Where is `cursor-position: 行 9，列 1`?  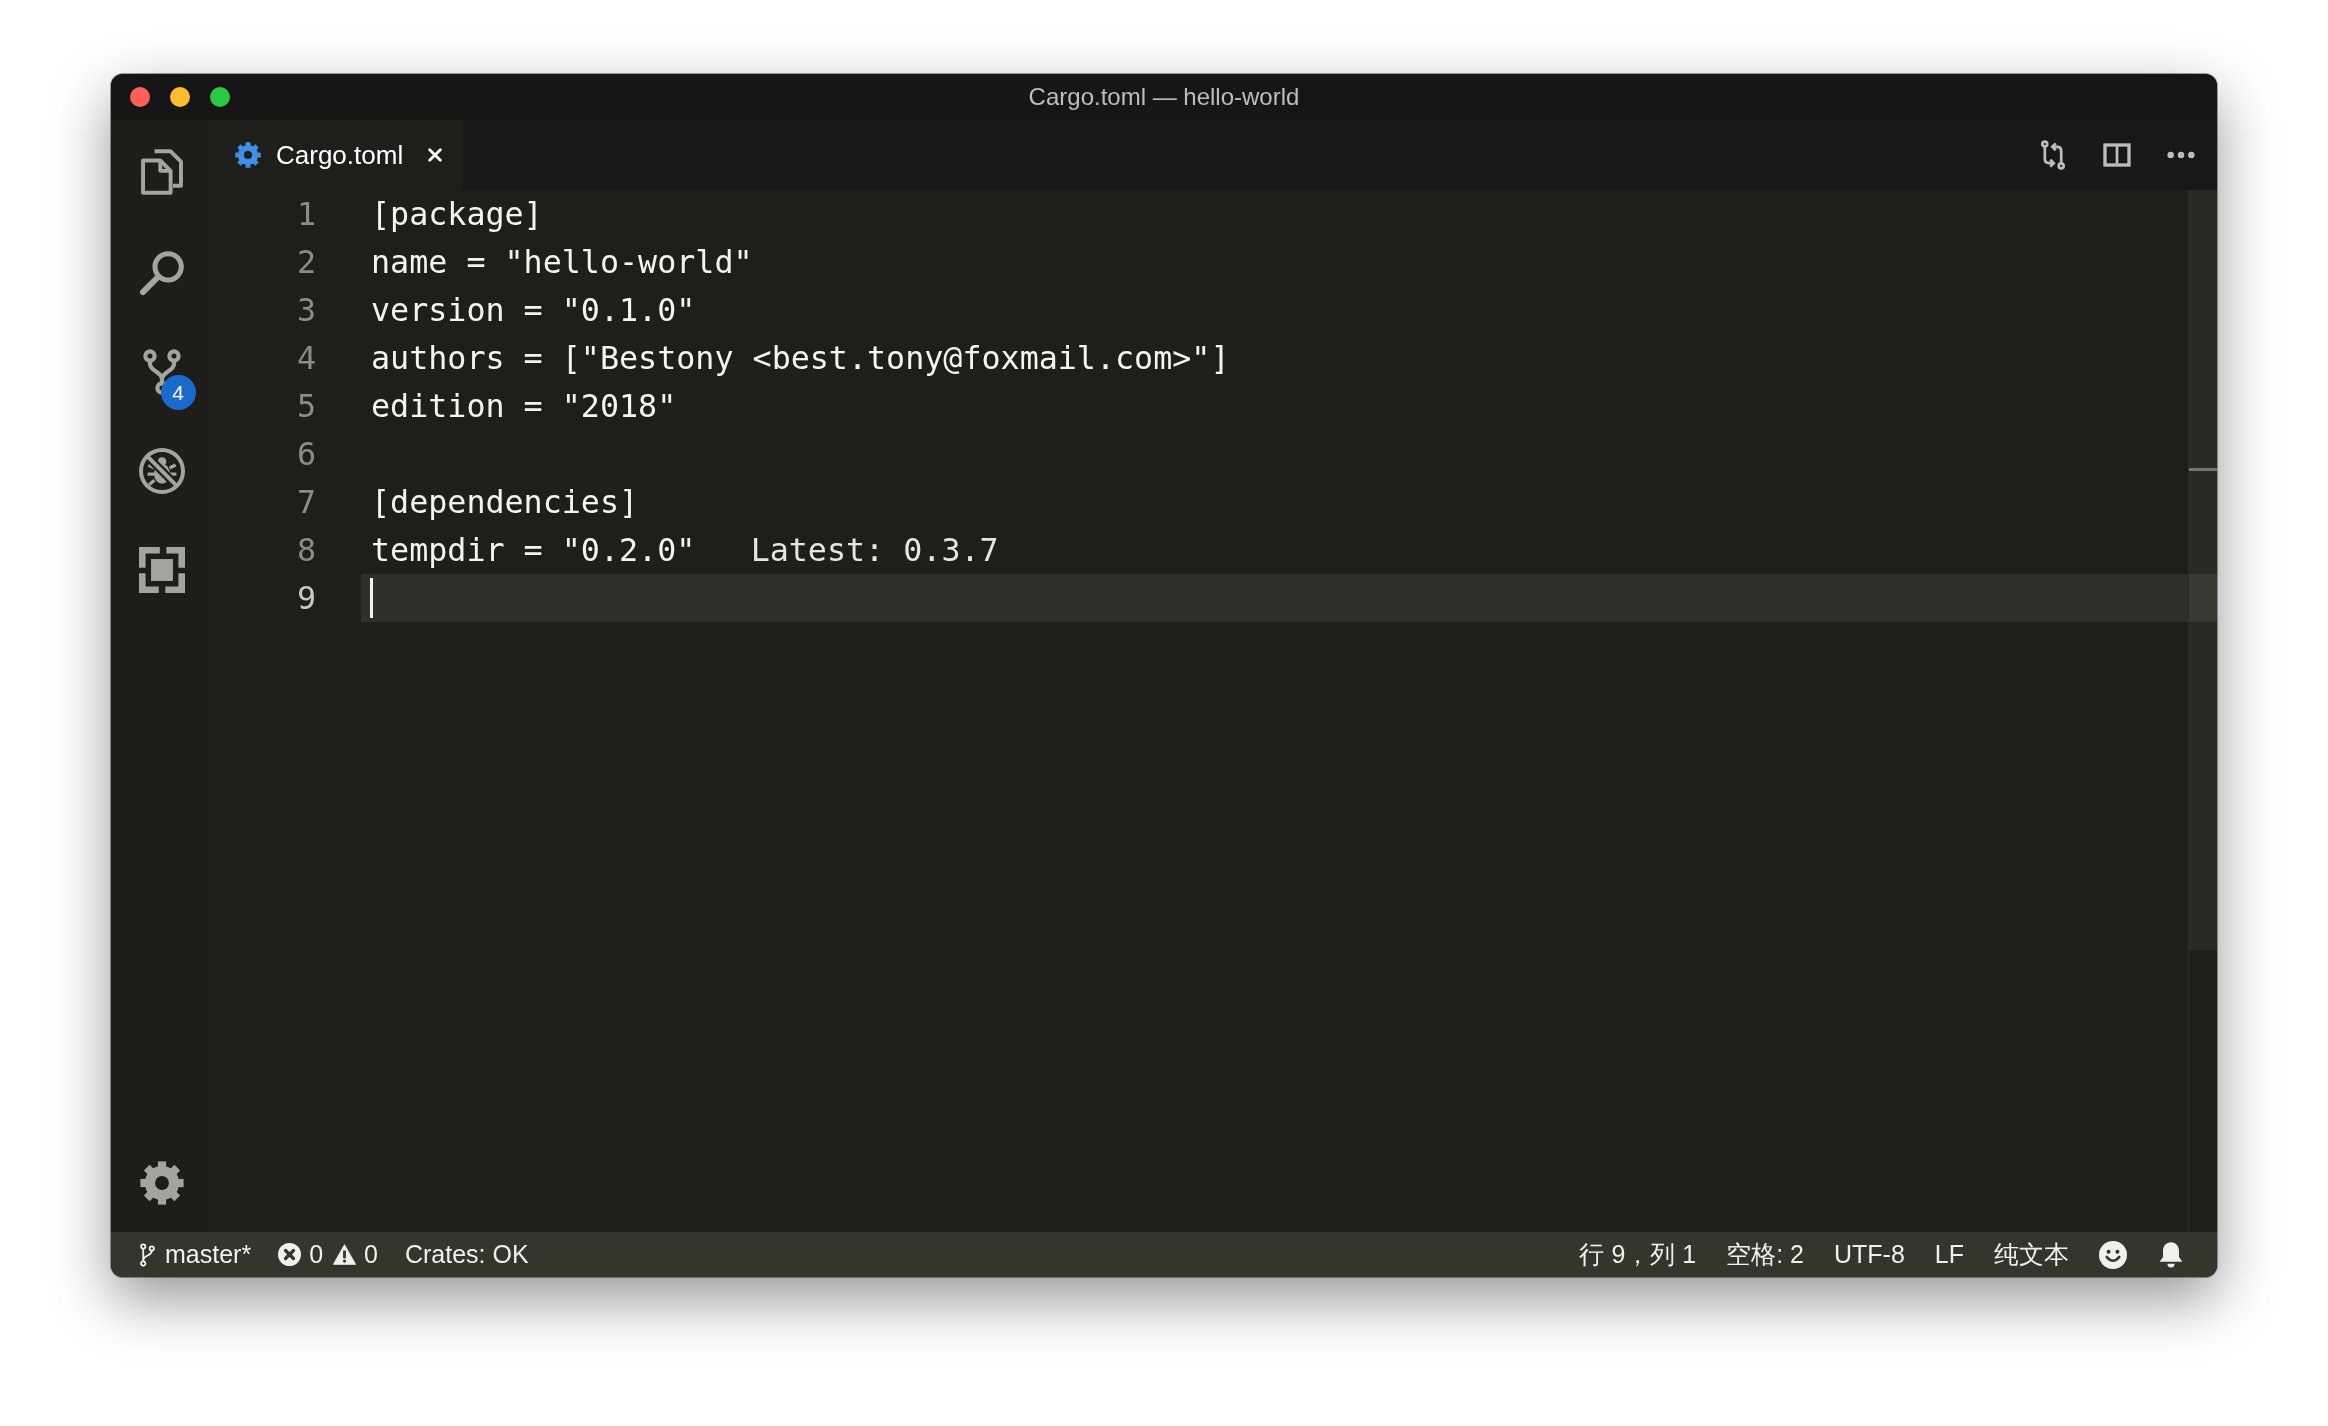 cursor-position: 行 9，列 1 is located at coordinates (1638, 1254).